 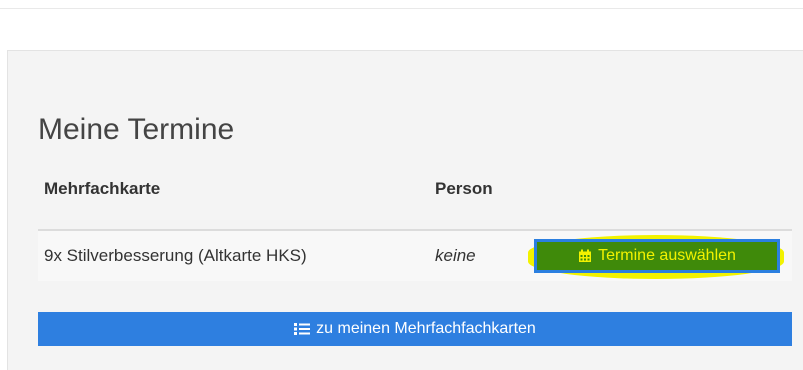 What do you see at coordinates (455, 255) in the screenshot?
I see `person-cell: keine` at bounding box center [455, 255].